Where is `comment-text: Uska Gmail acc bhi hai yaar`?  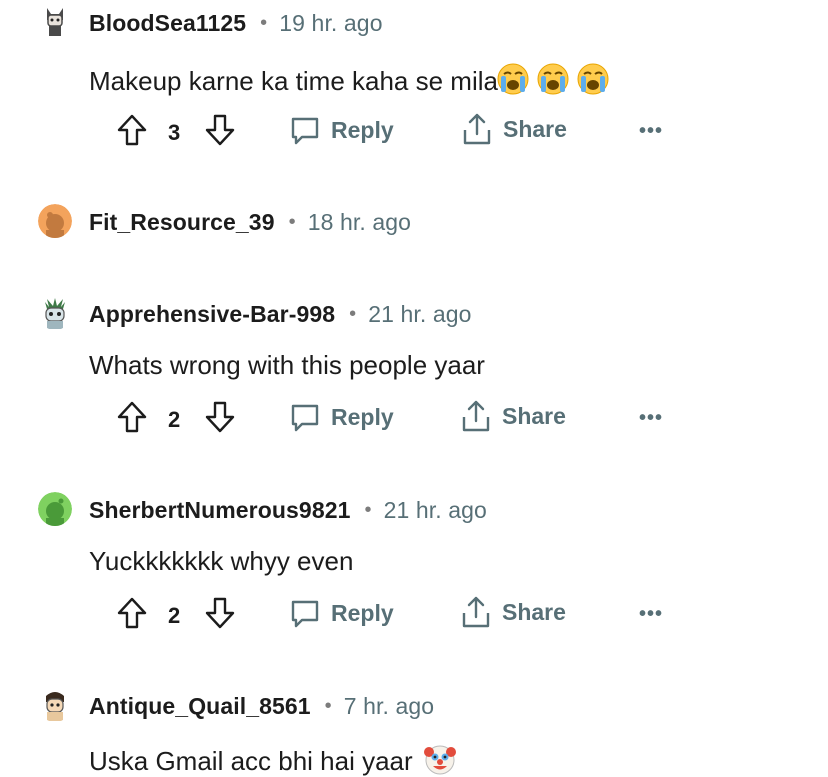
comment-text: Uska Gmail acc bhi hai yaar is located at coordinates (251, 761).